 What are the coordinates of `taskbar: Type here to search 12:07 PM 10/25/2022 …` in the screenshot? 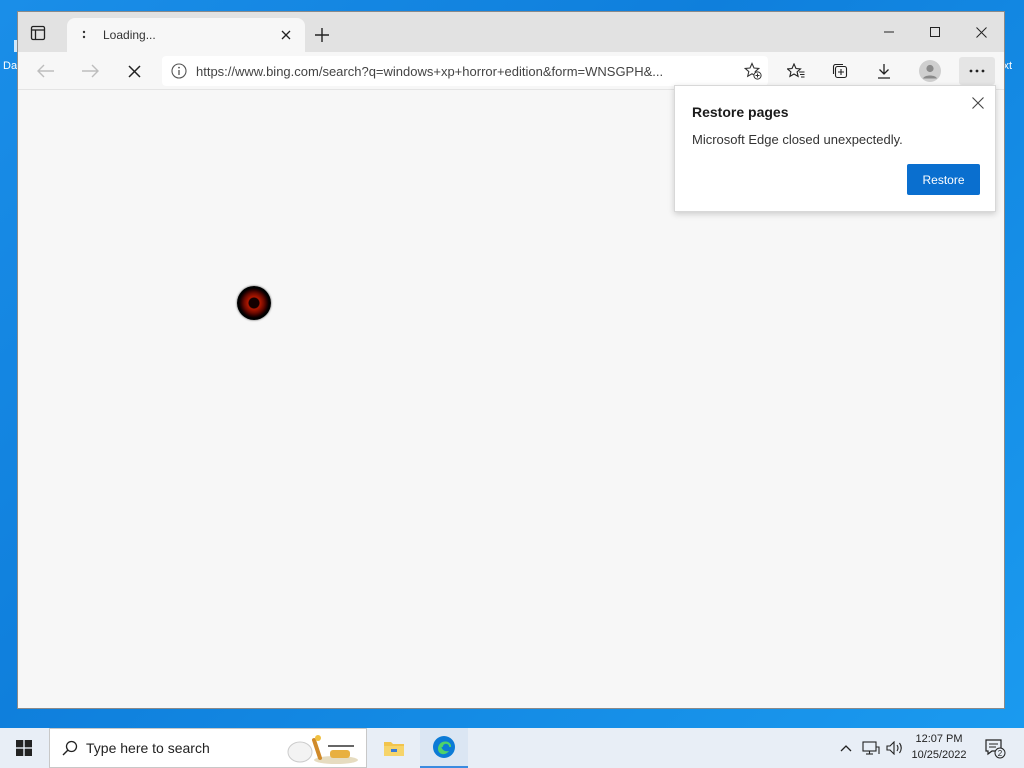 It's located at (512, 748).